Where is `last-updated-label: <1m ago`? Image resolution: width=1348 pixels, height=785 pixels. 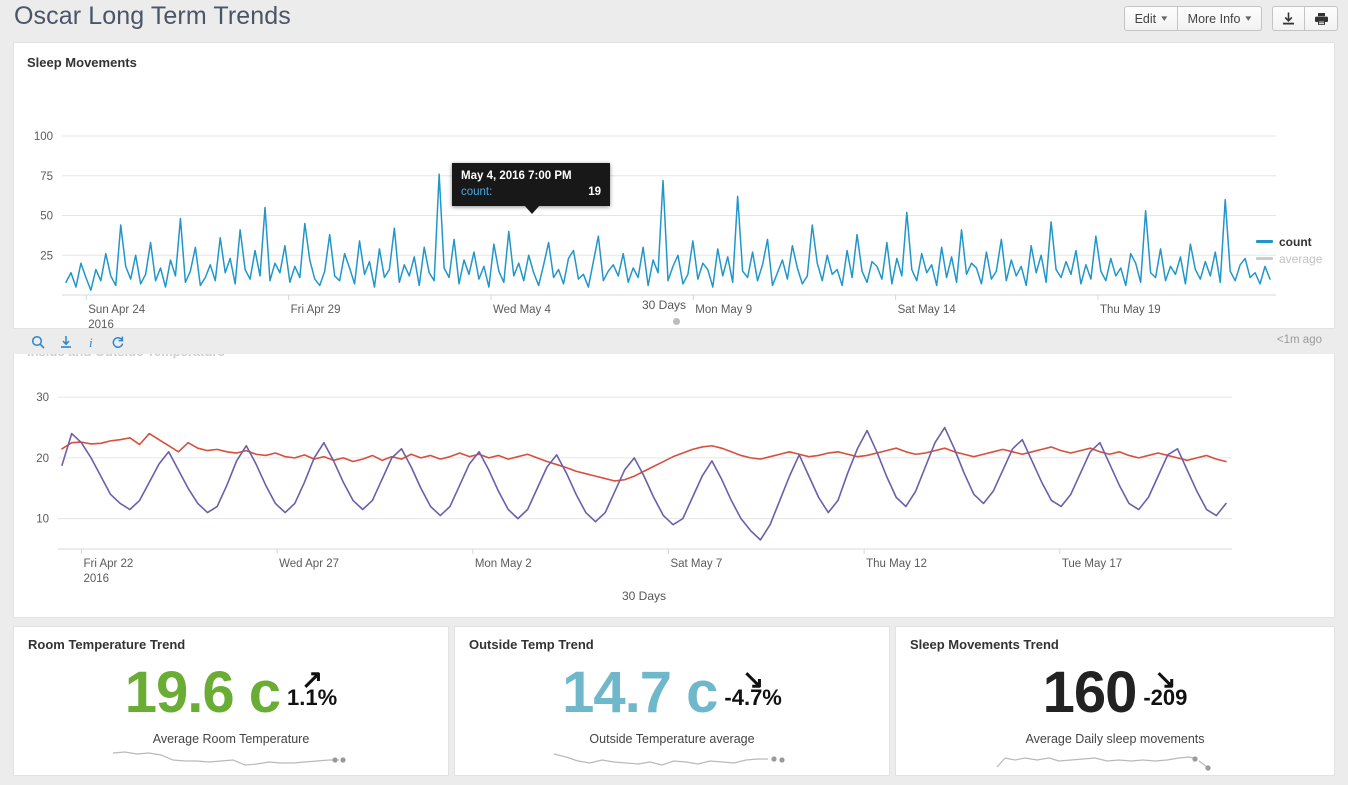
last-updated-label: <1m ago is located at coordinates (1299, 340).